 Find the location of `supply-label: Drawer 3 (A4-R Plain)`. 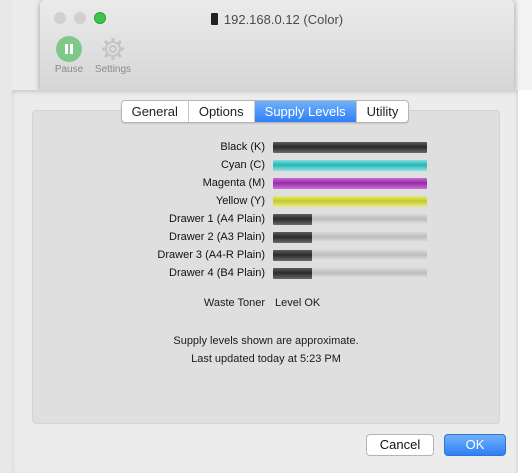

supply-label: Drawer 3 (A4-R Plain) is located at coordinates (211, 255).